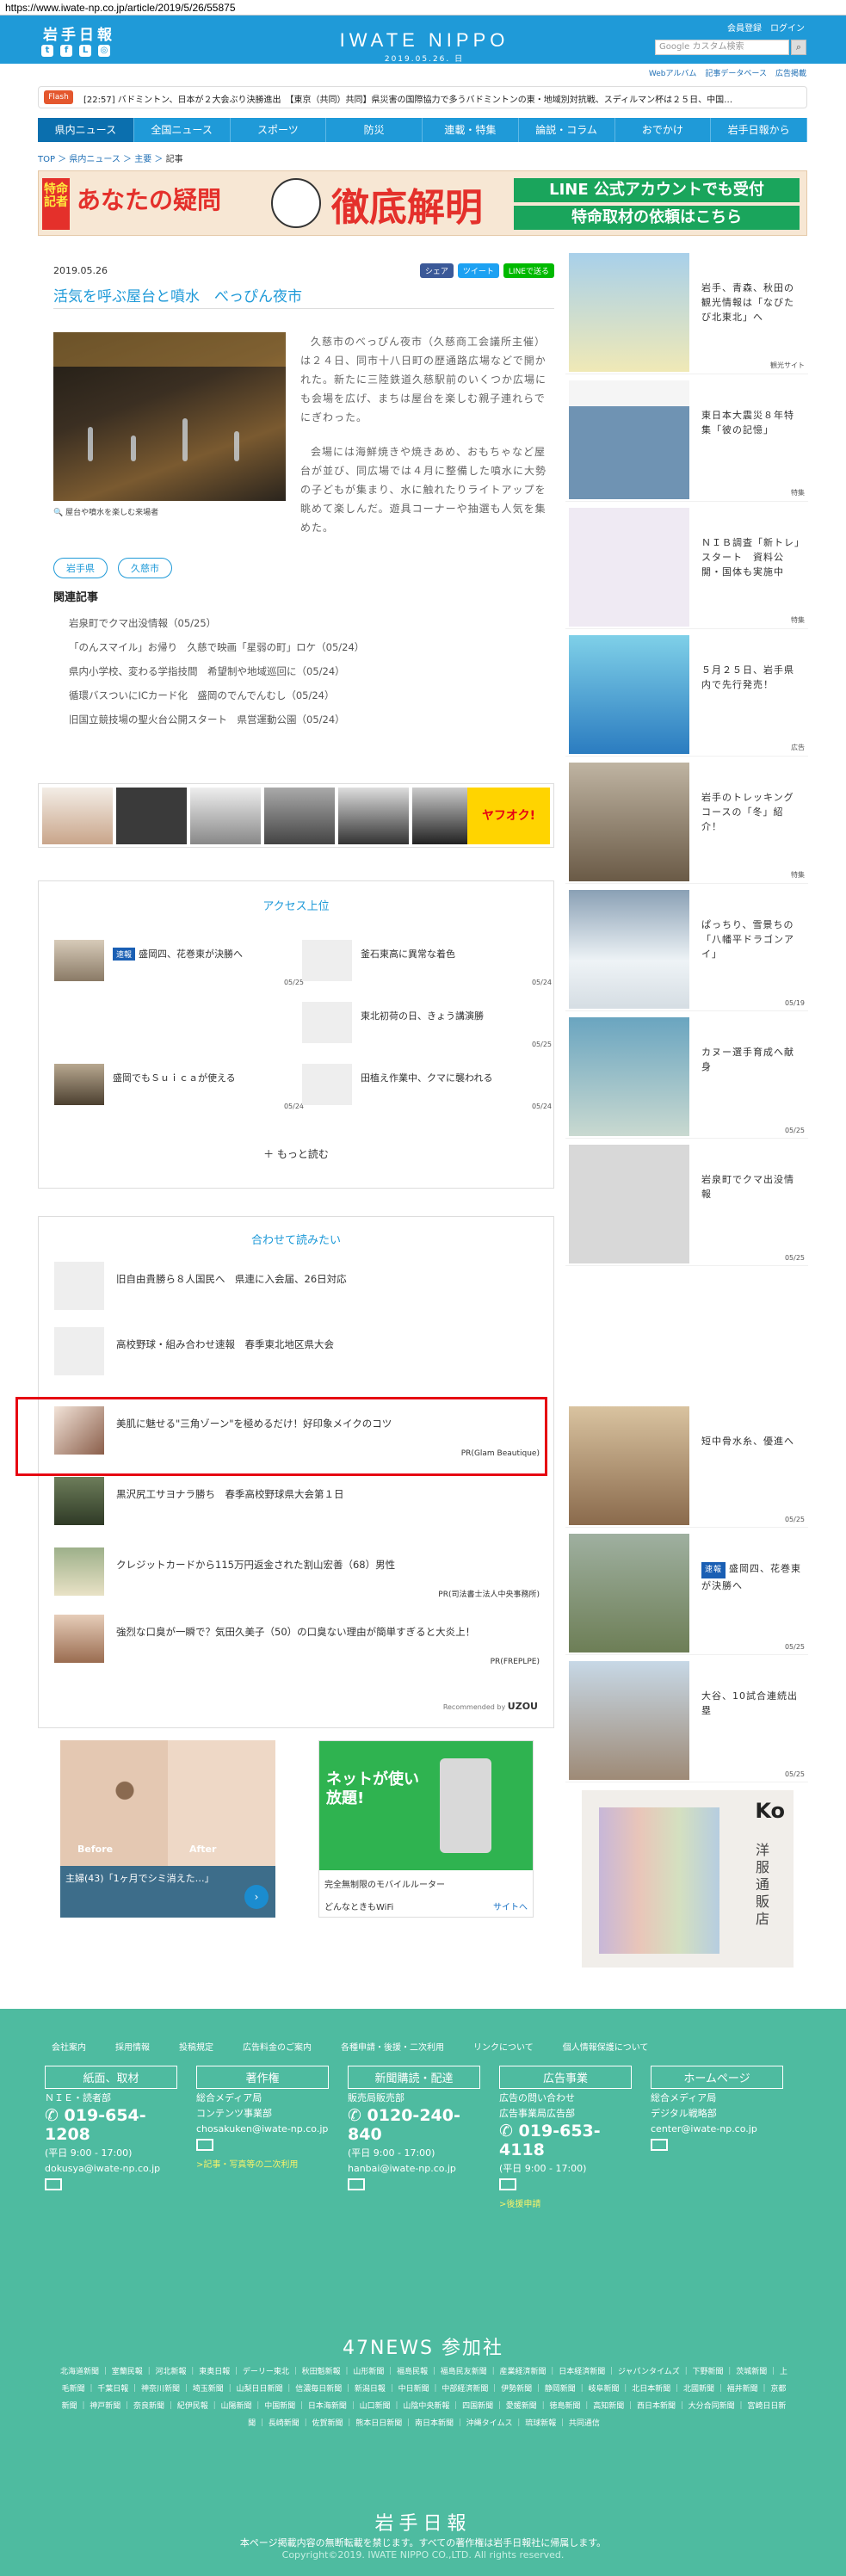 This screenshot has height=2576, width=846. Describe the element at coordinates (167, 1829) in the screenshot. I see `skincare-ad: Before After 主婦(43)「1ヶ月でシミ消えた…」 ›` at that location.